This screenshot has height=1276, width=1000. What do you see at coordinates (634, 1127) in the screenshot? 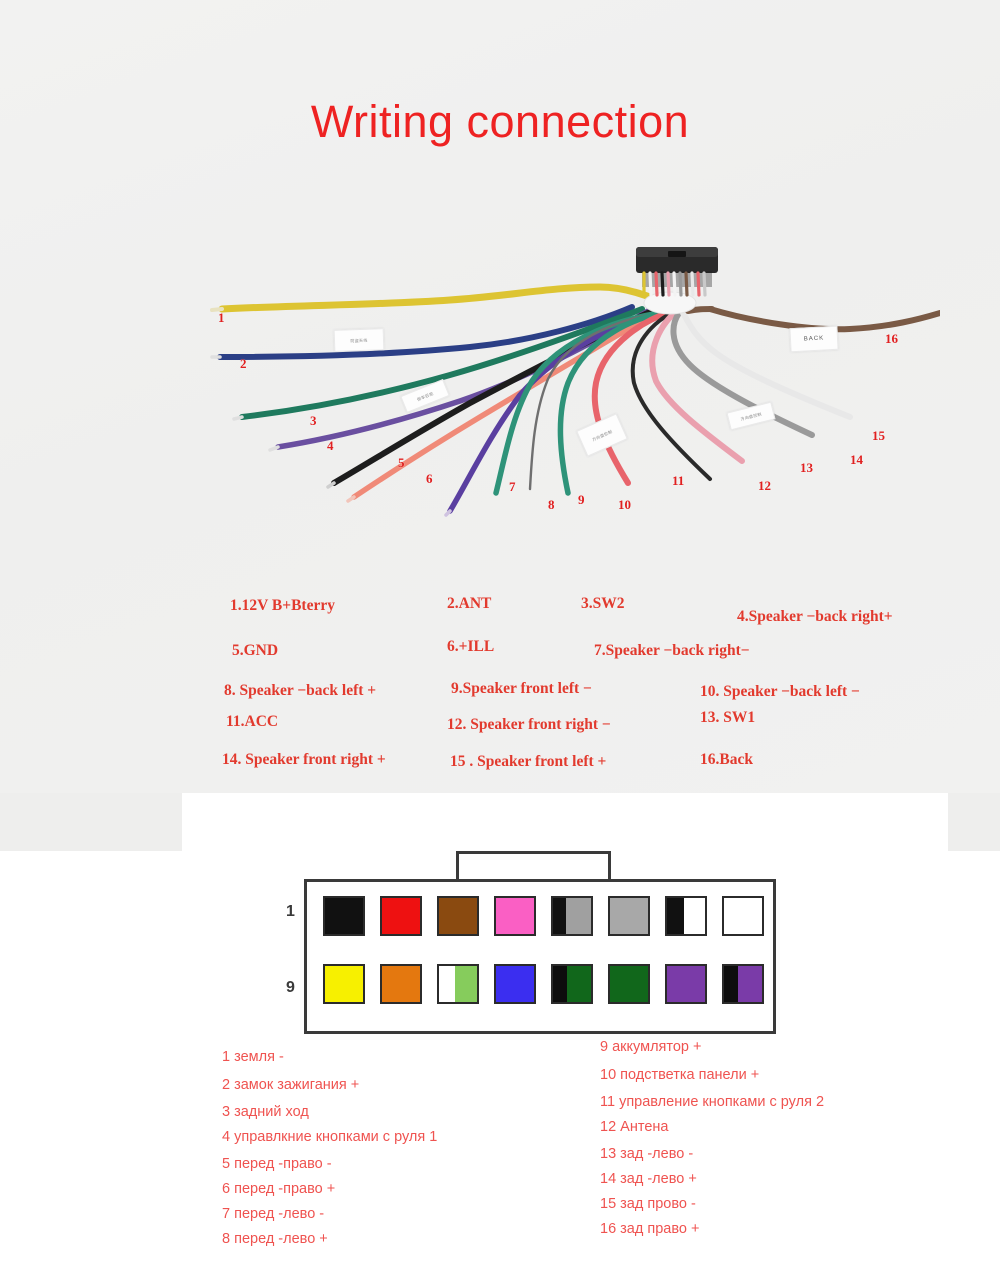
I see `russian-legend-item: 12 Антена` at bounding box center [634, 1127].